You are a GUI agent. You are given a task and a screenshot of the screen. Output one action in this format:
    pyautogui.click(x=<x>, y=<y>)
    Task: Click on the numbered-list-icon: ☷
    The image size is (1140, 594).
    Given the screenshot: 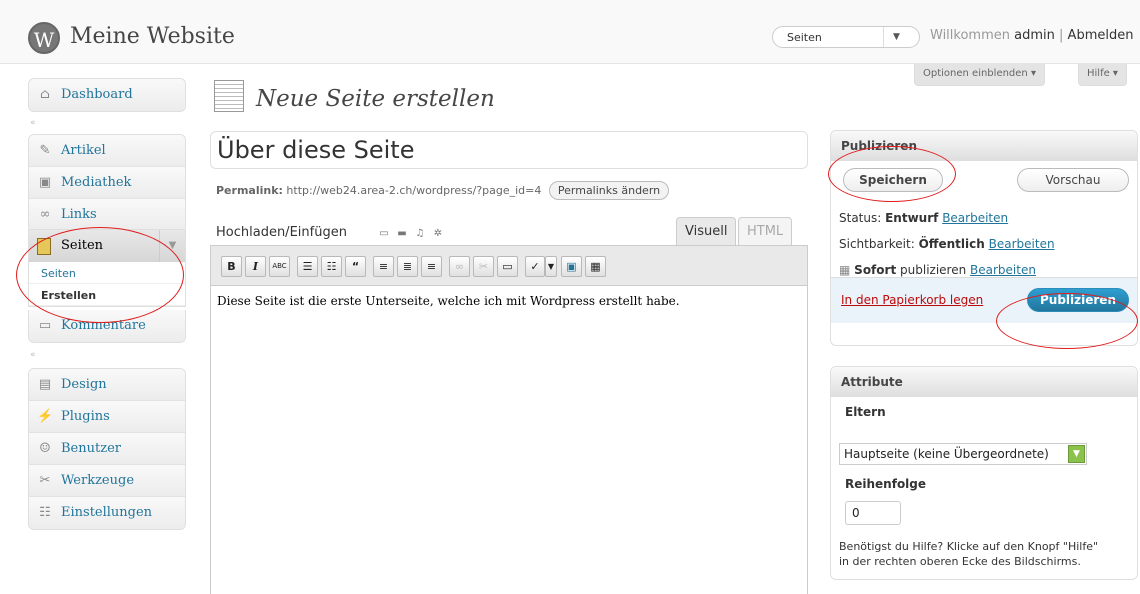 What is the action you would take?
    pyautogui.click(x=331, y=266)
    